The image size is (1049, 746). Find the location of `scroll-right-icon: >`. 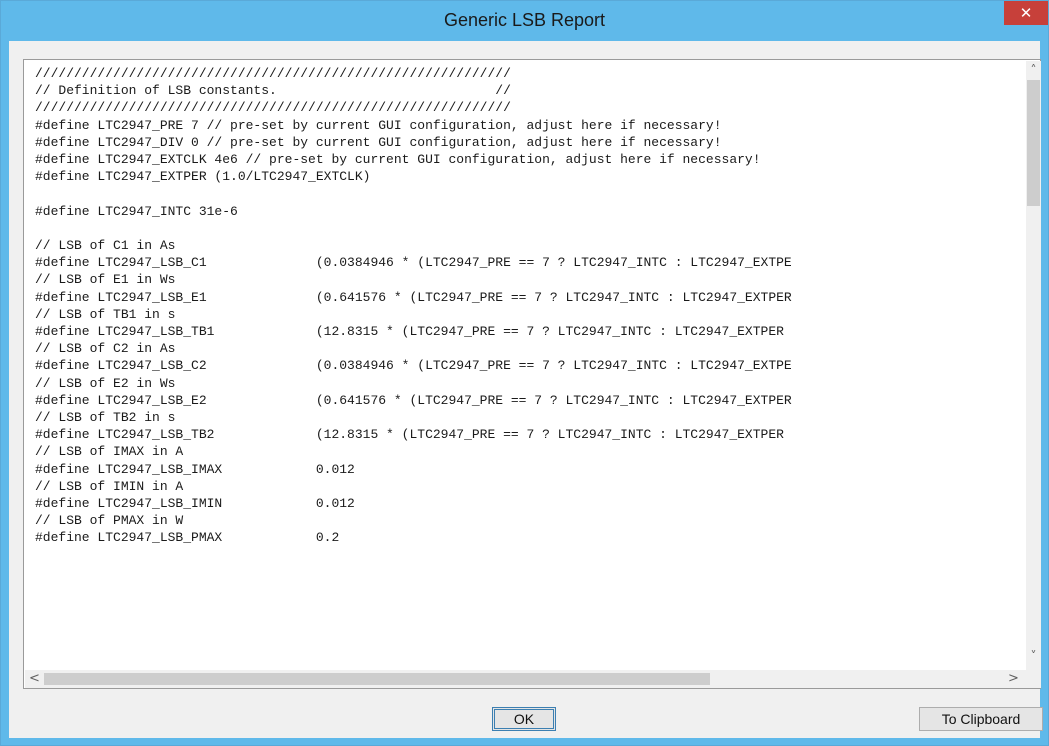

scroll-right-icon: > is located at coordinates (1013, 679).